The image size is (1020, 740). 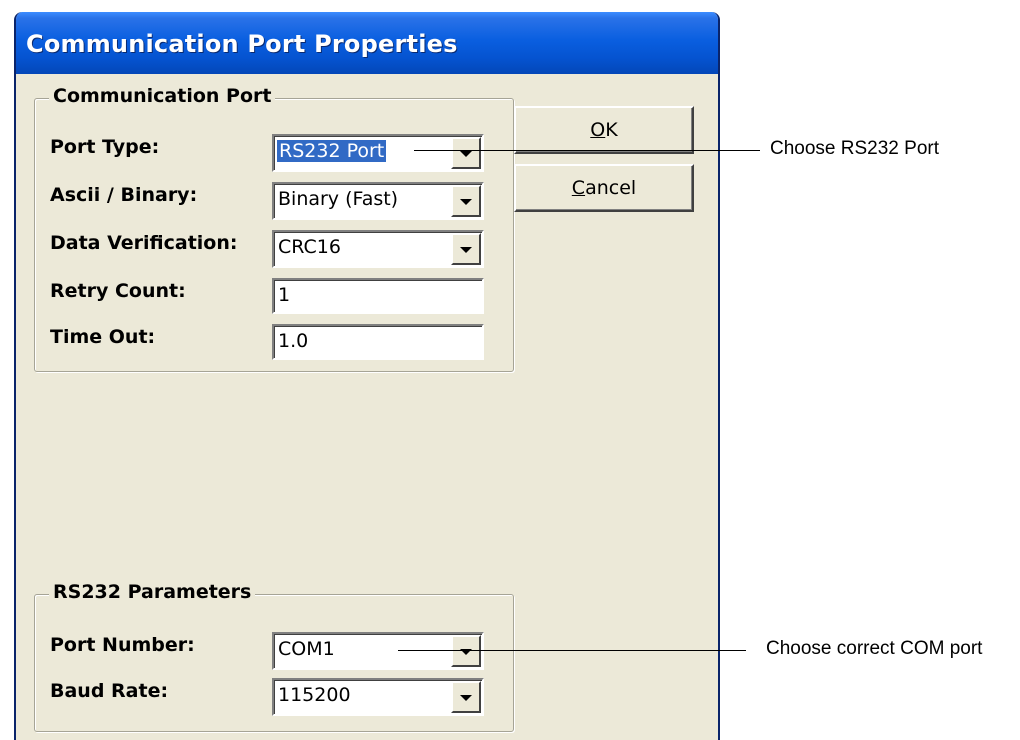 I want to click on cancel-button-label-rest: ancel, so click(x=611, y=188).